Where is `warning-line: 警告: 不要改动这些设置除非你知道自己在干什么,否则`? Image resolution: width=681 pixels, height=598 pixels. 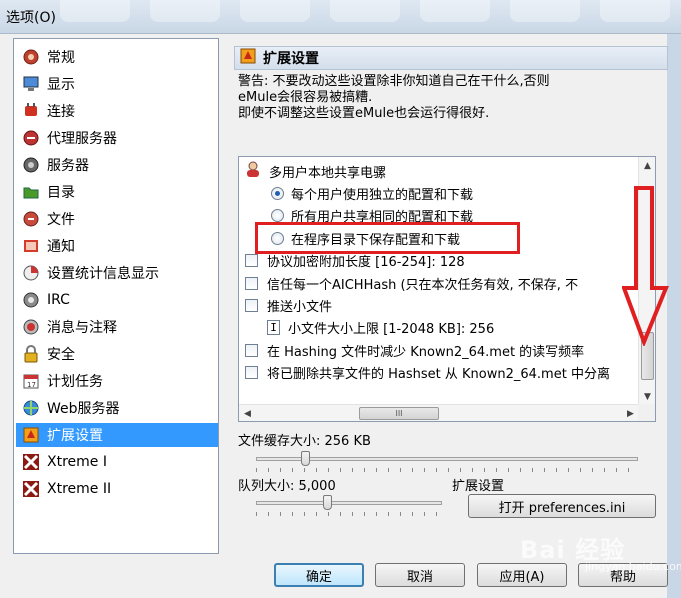
warning-line: 警告: 不要改动这些设置除非你知道自己在干什么,否则 is located at coordinates (394, 81).